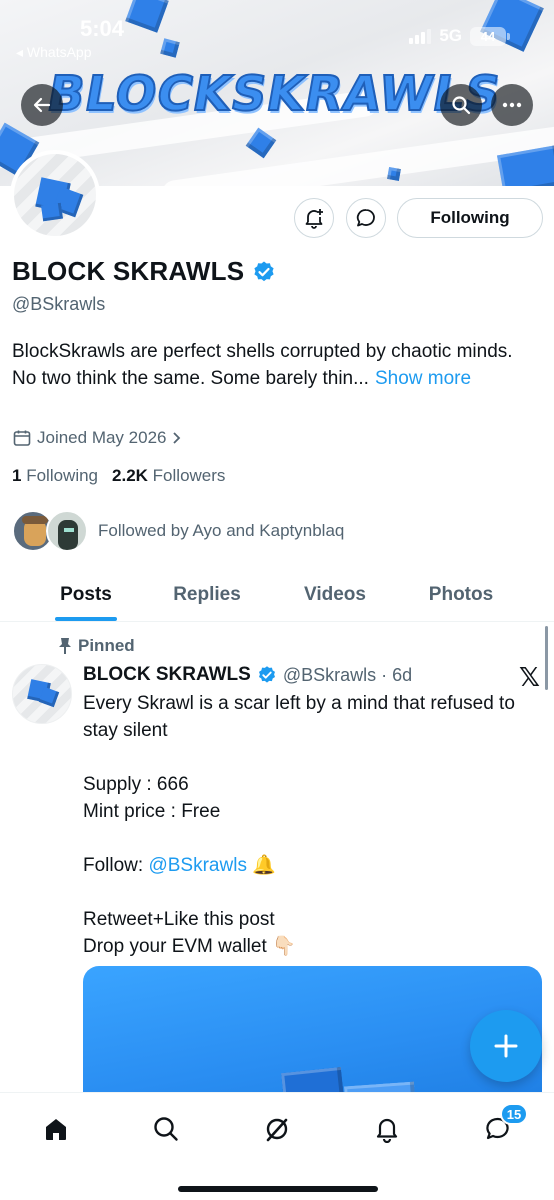  What do you see at coordinates (54, 52) in the screenshot?
I see `back-to-app-link: ◂ WhatsApp` at bounding box center [54, 52].